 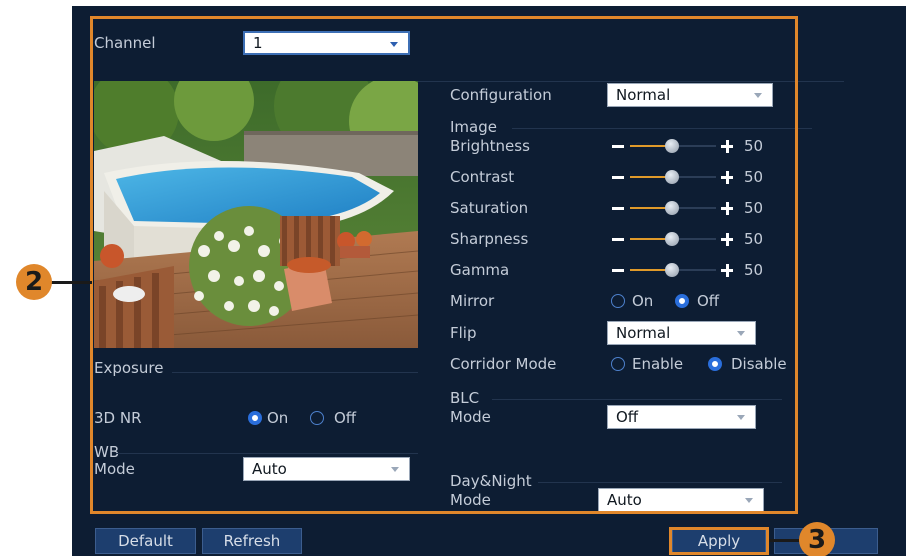 I want to click on refresh-button: Refresh, so click(x=252, y=541).